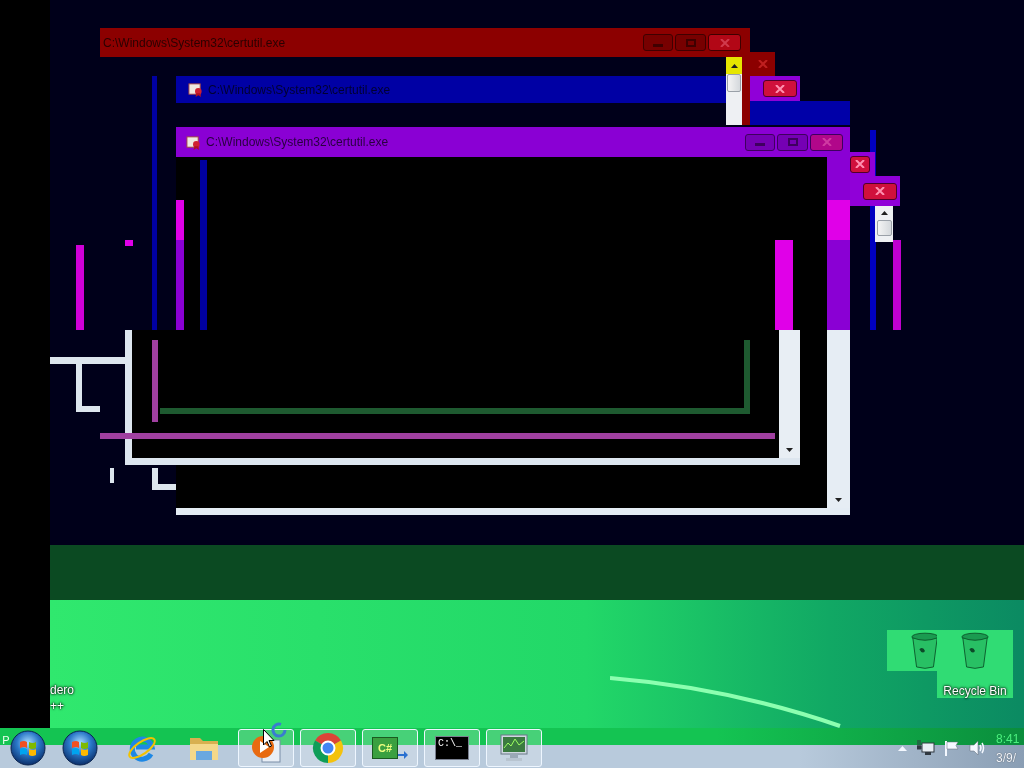  I want to click on prompt-label: C:\_, so click(452, 748).